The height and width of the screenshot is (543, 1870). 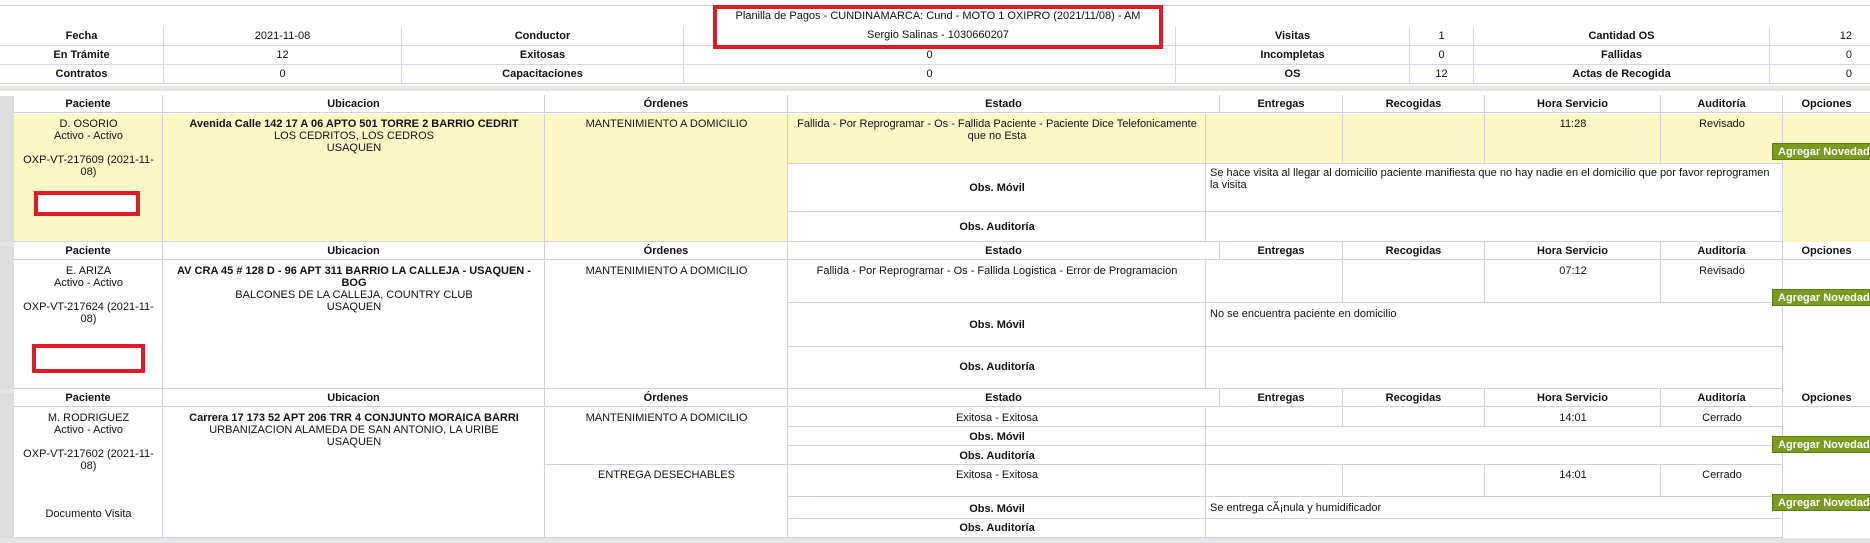 I want to click on contratos-label: Contratos, so click(x=82, y=74).